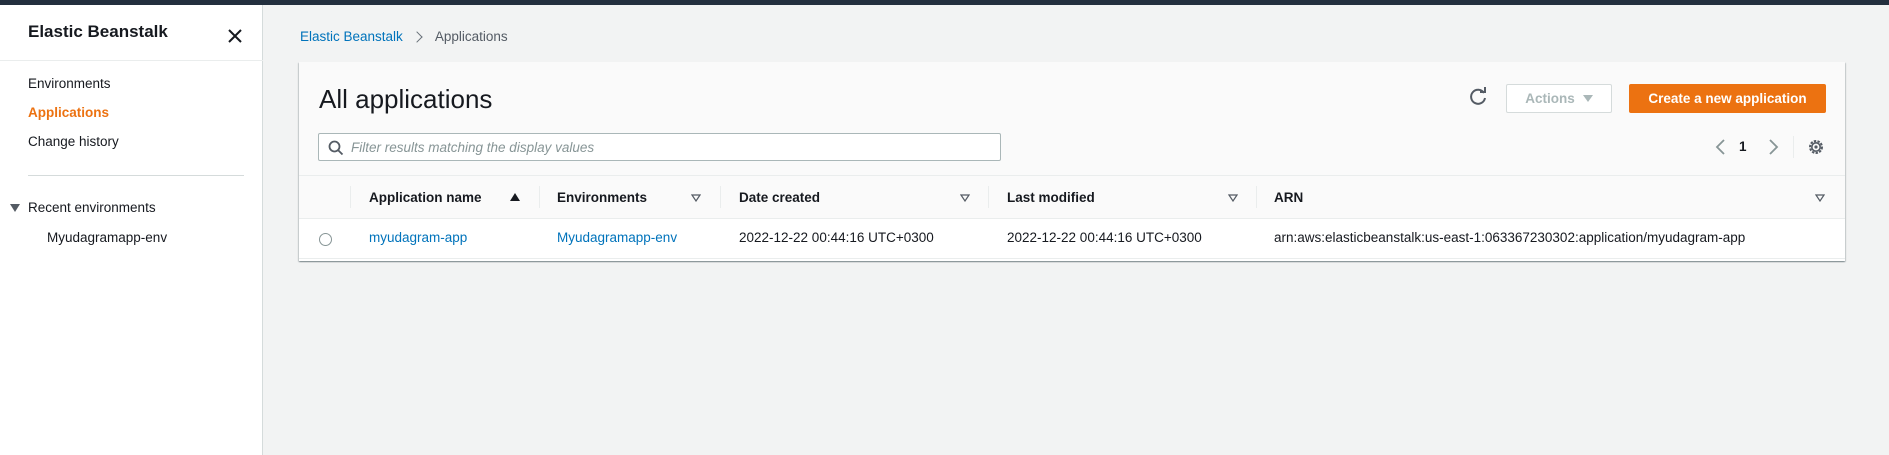 This screenshot has height=455, width=1889. Describe the element at coordinates (515, 197) in the screenshot. I see `sort-ascending-icon` at that location.